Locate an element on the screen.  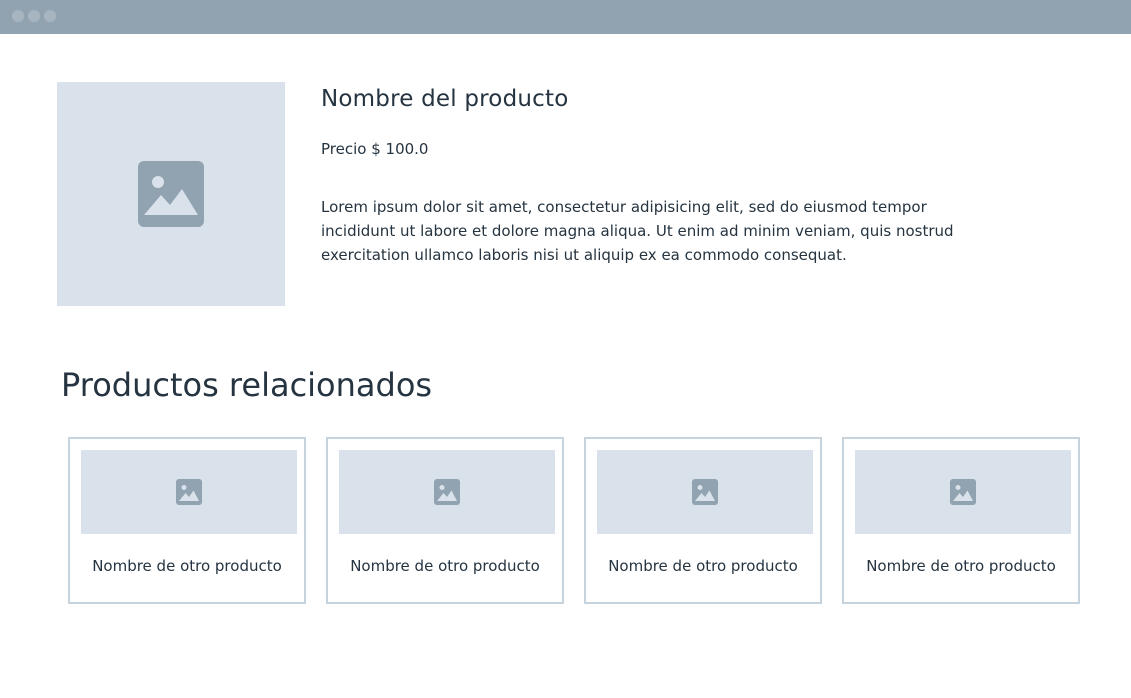
product-title: Nombre del producto is located at coordinates (445, 99).